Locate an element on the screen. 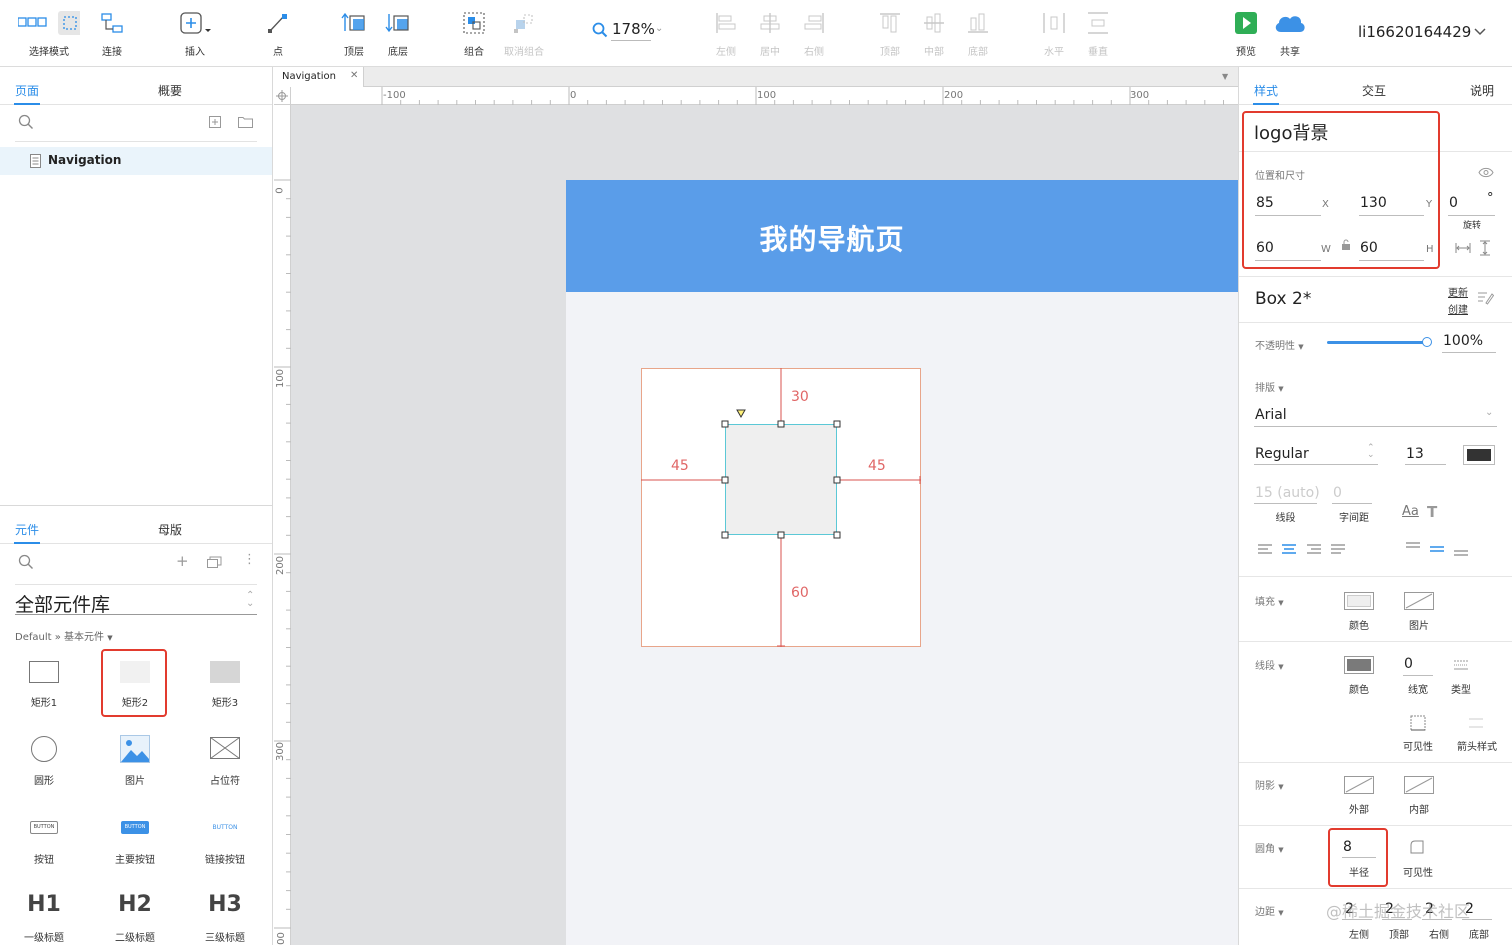  tab-style: 样式 is located at coordinates (1266, 90).